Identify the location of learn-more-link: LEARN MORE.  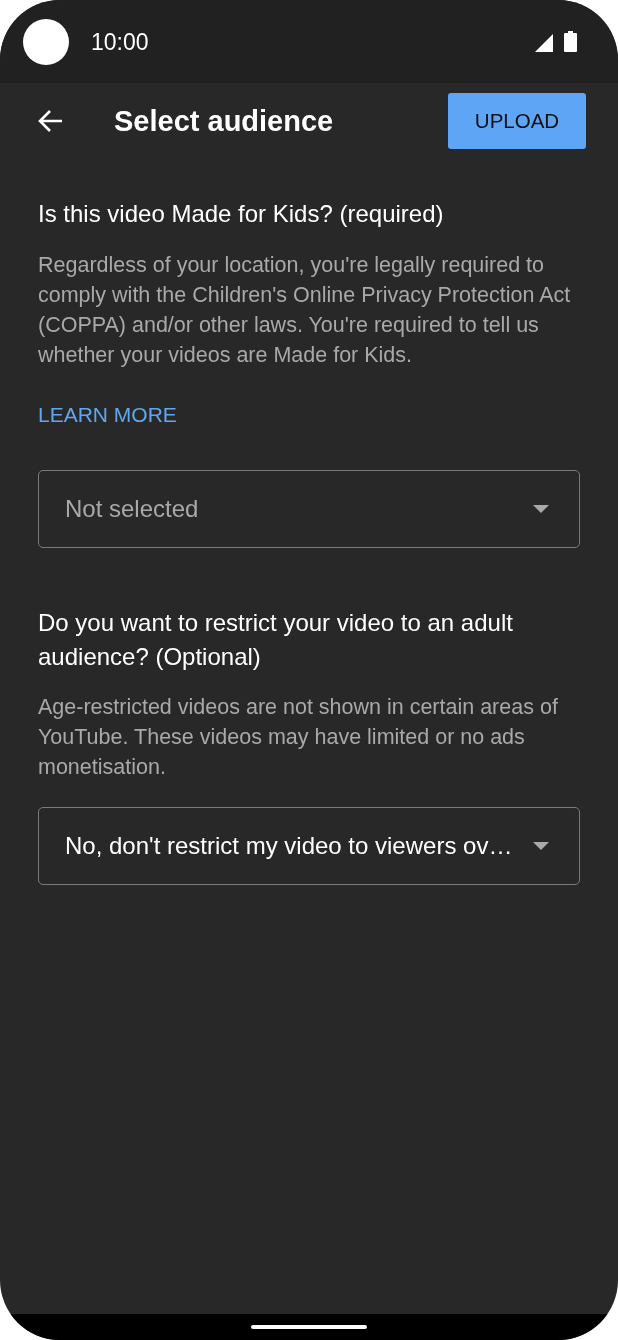
(107, 415).